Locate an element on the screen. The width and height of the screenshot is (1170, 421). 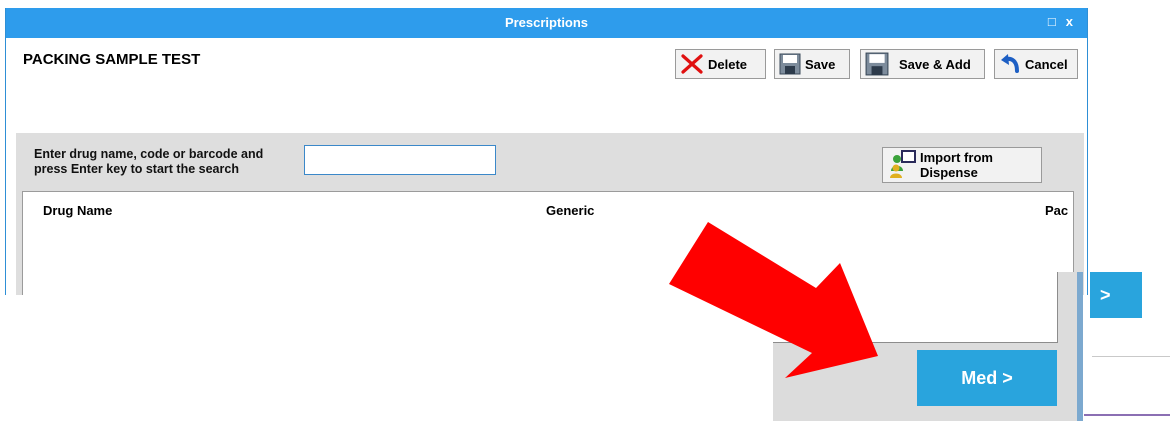
save-label: Save is located at coordinates (820, 64).